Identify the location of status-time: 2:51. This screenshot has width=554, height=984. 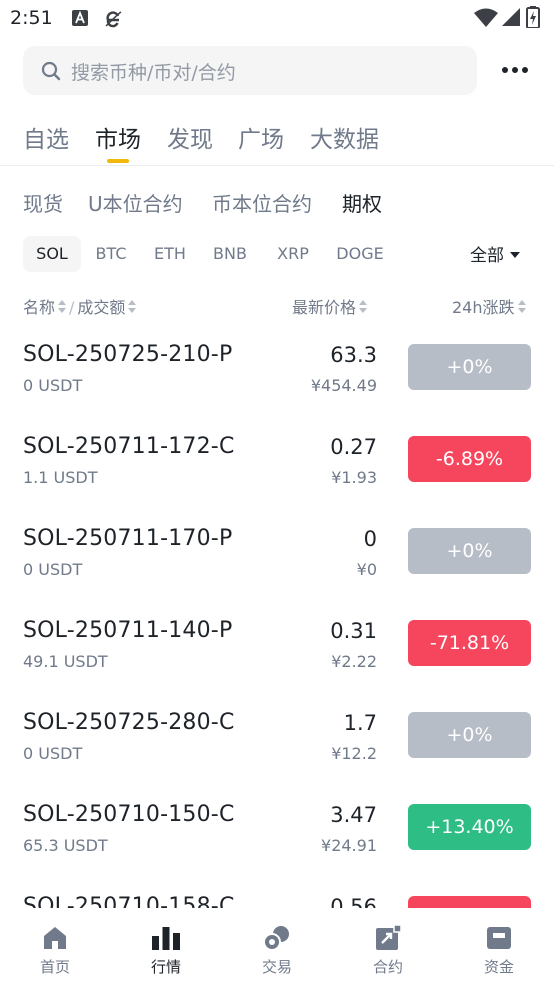
(31, 18).